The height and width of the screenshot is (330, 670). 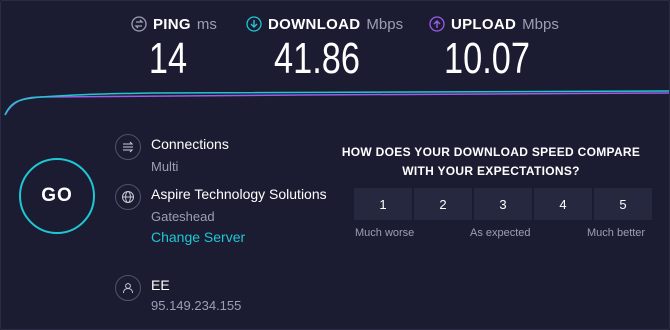 What do you see at coordinates (190, 144) in the screenshot?
I see `connections-title: Connections` at bounding box center [190, 144].